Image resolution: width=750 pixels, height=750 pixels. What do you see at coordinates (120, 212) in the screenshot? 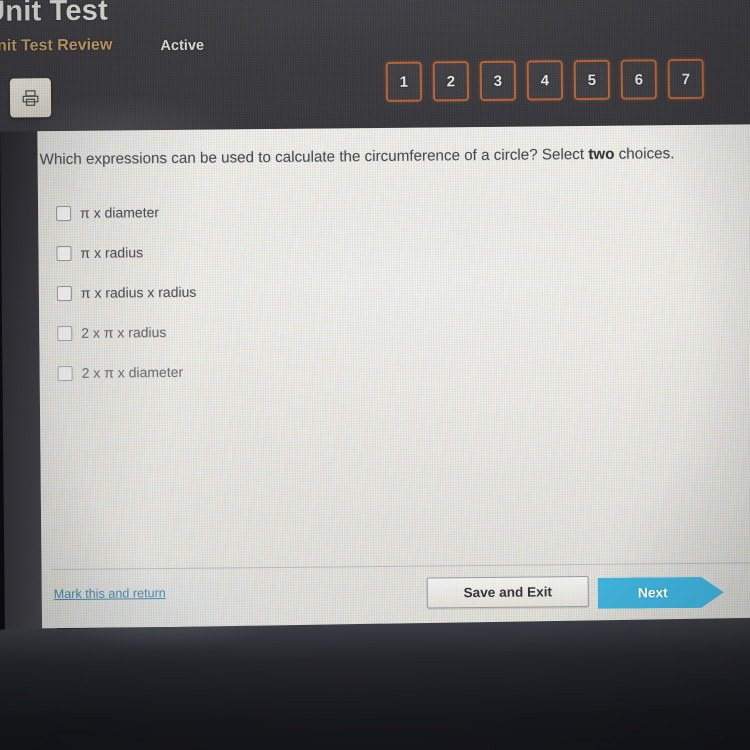
I see `answer-choice-label-1: π x diameter` at bounding box center [120, 212].